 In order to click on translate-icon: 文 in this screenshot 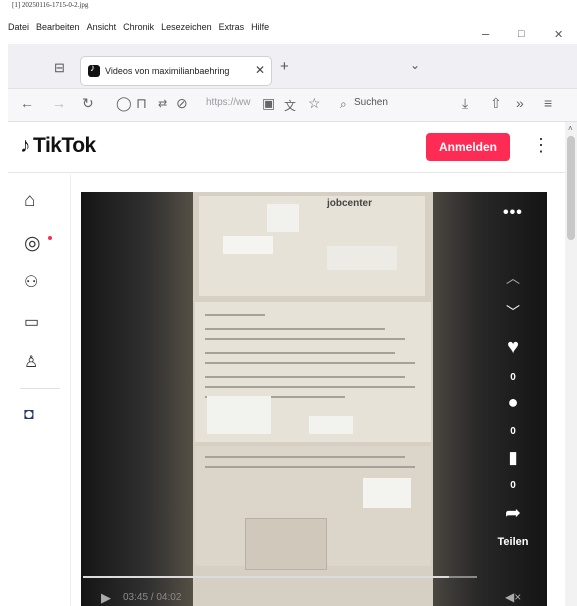, I will do `click(290, 105)`.